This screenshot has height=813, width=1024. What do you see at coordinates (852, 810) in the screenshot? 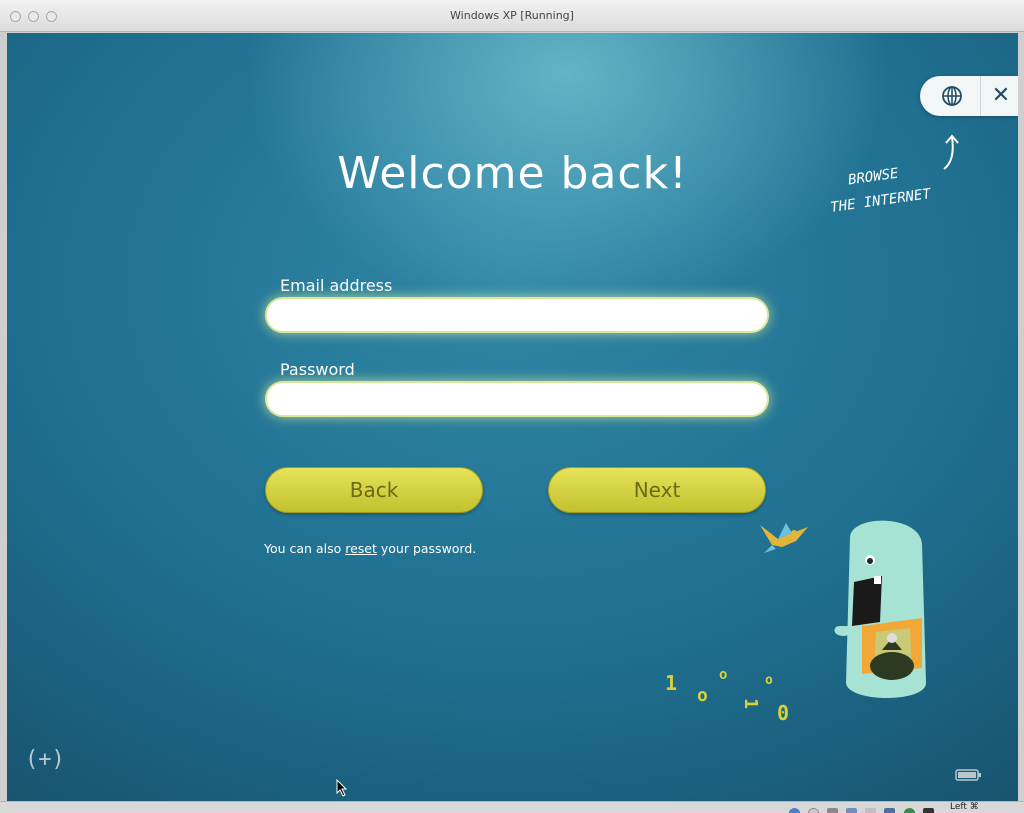
I see `network-icon` at bounding box center [852, 810].